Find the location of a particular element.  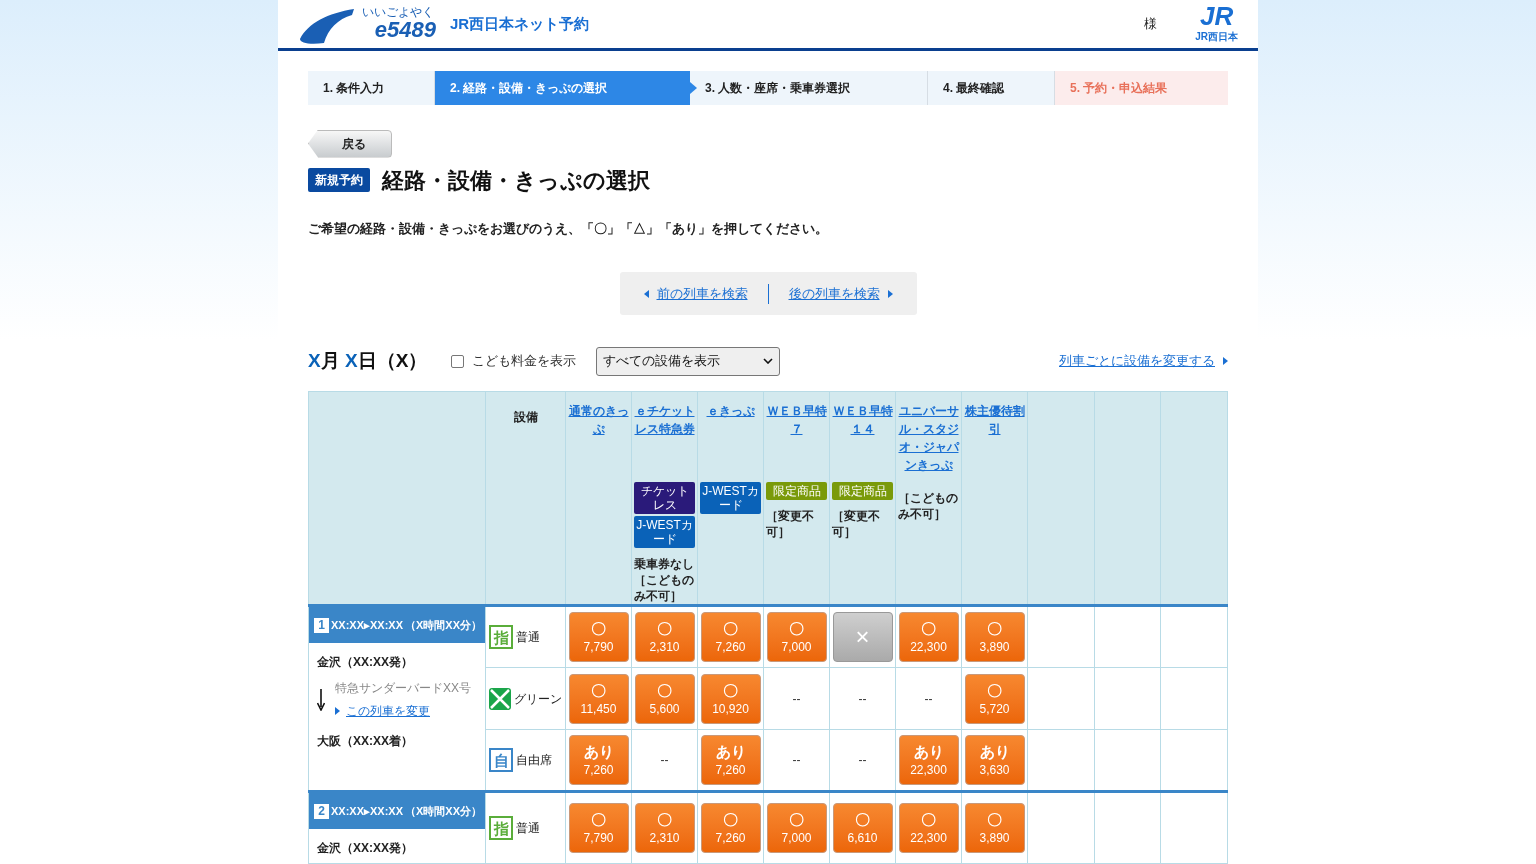

ticket-type-link: ｅきっぷ is located at coordinates (730, 442).